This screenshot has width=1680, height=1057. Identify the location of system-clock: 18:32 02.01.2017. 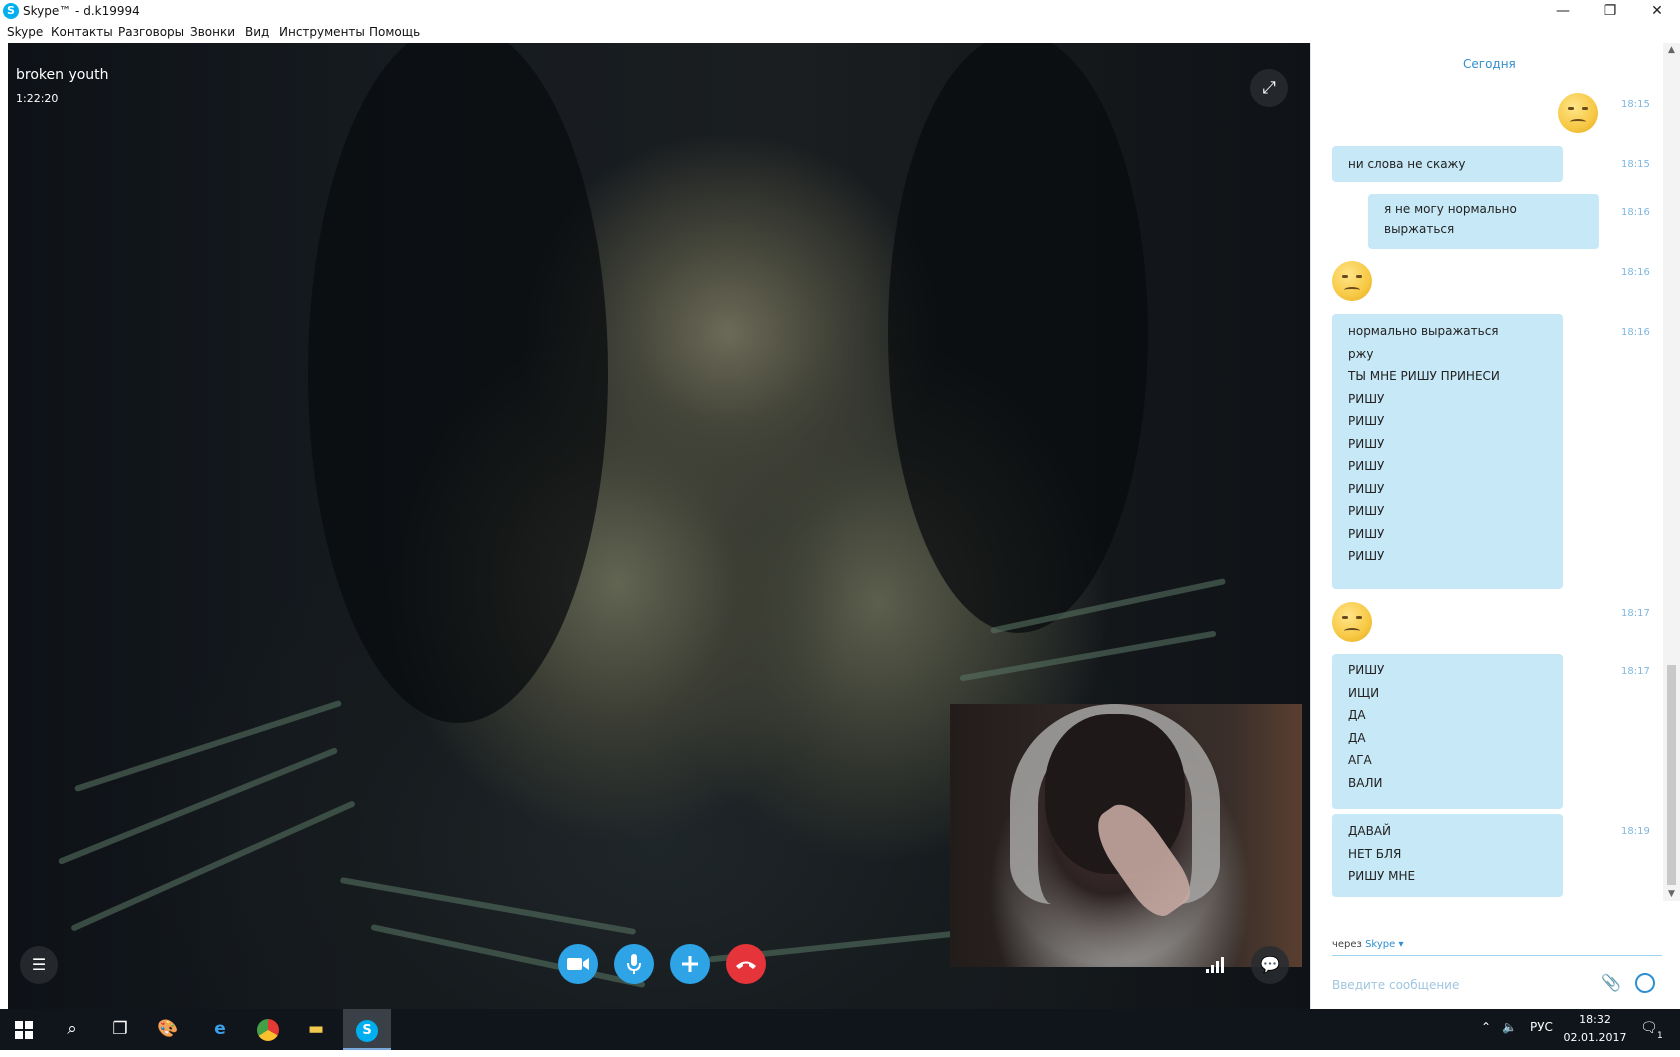
(1595, 1029).